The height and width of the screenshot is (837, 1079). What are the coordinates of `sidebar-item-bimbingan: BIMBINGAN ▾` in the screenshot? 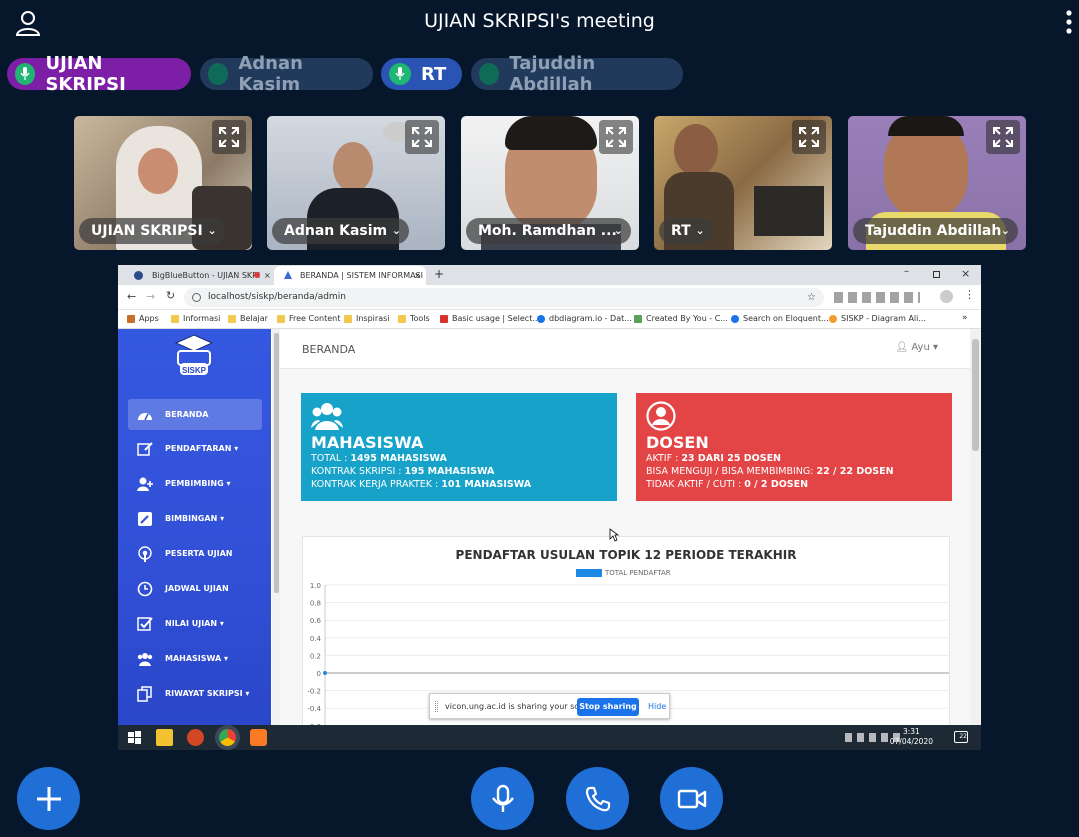 It's located at (195, 518).